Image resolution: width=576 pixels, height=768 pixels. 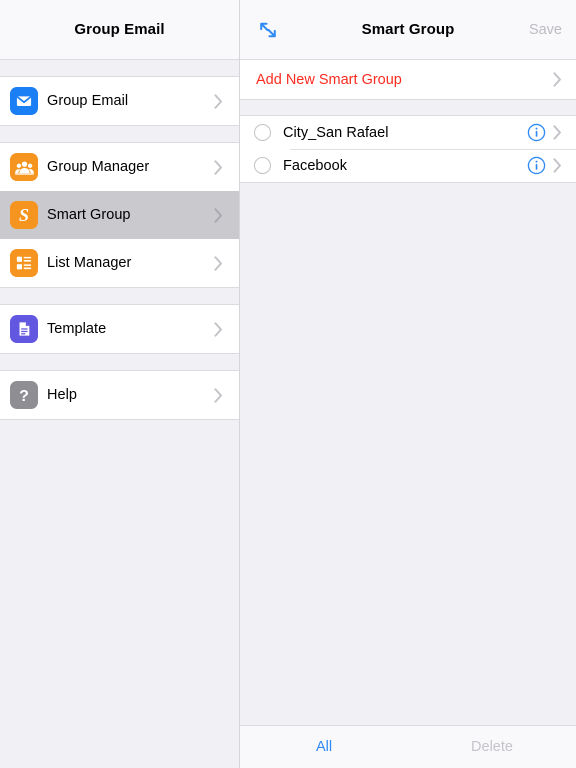 What do you see at coordinates (24, 263) in the screenshot?
I see `list-icon` at bounding box center [24, 263].